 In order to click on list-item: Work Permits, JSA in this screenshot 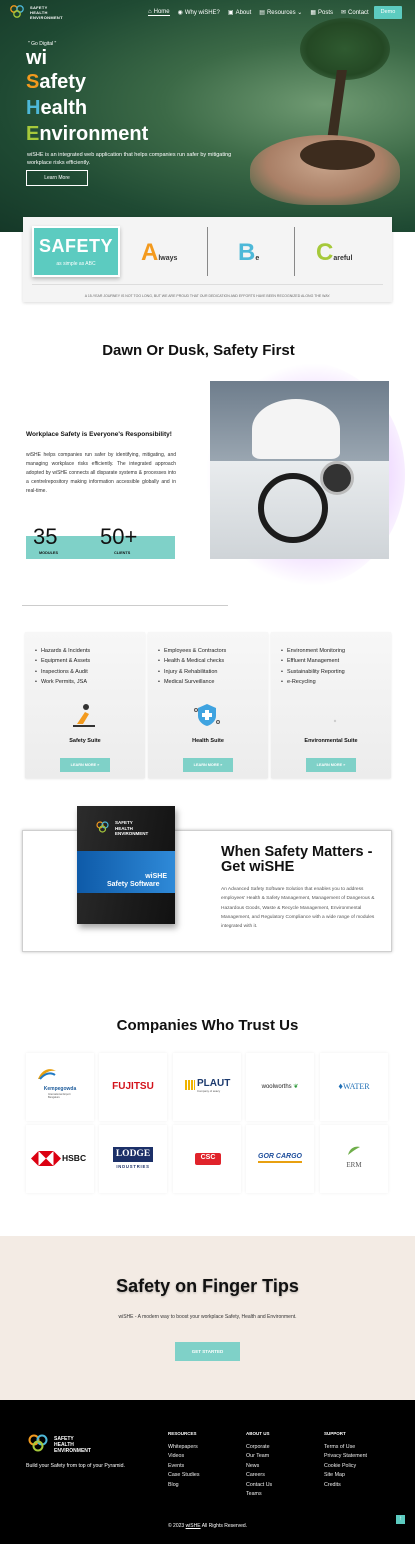, I will do `click(62, 682)`.